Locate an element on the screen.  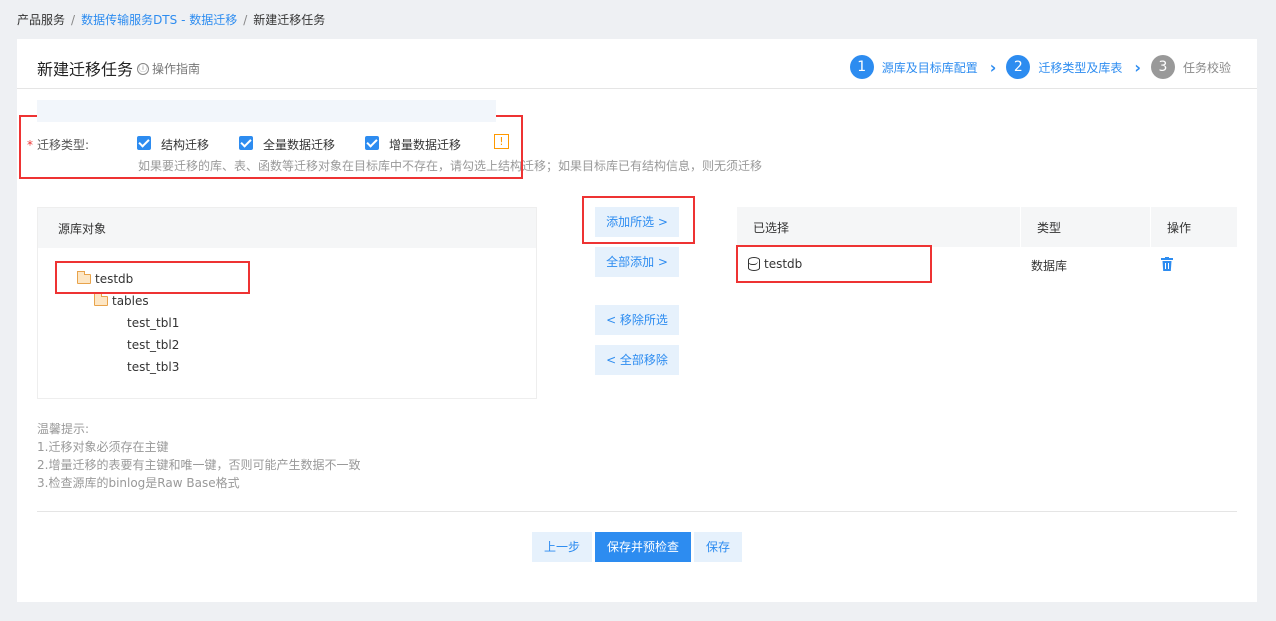
divider is located at coordinates (637, 511).